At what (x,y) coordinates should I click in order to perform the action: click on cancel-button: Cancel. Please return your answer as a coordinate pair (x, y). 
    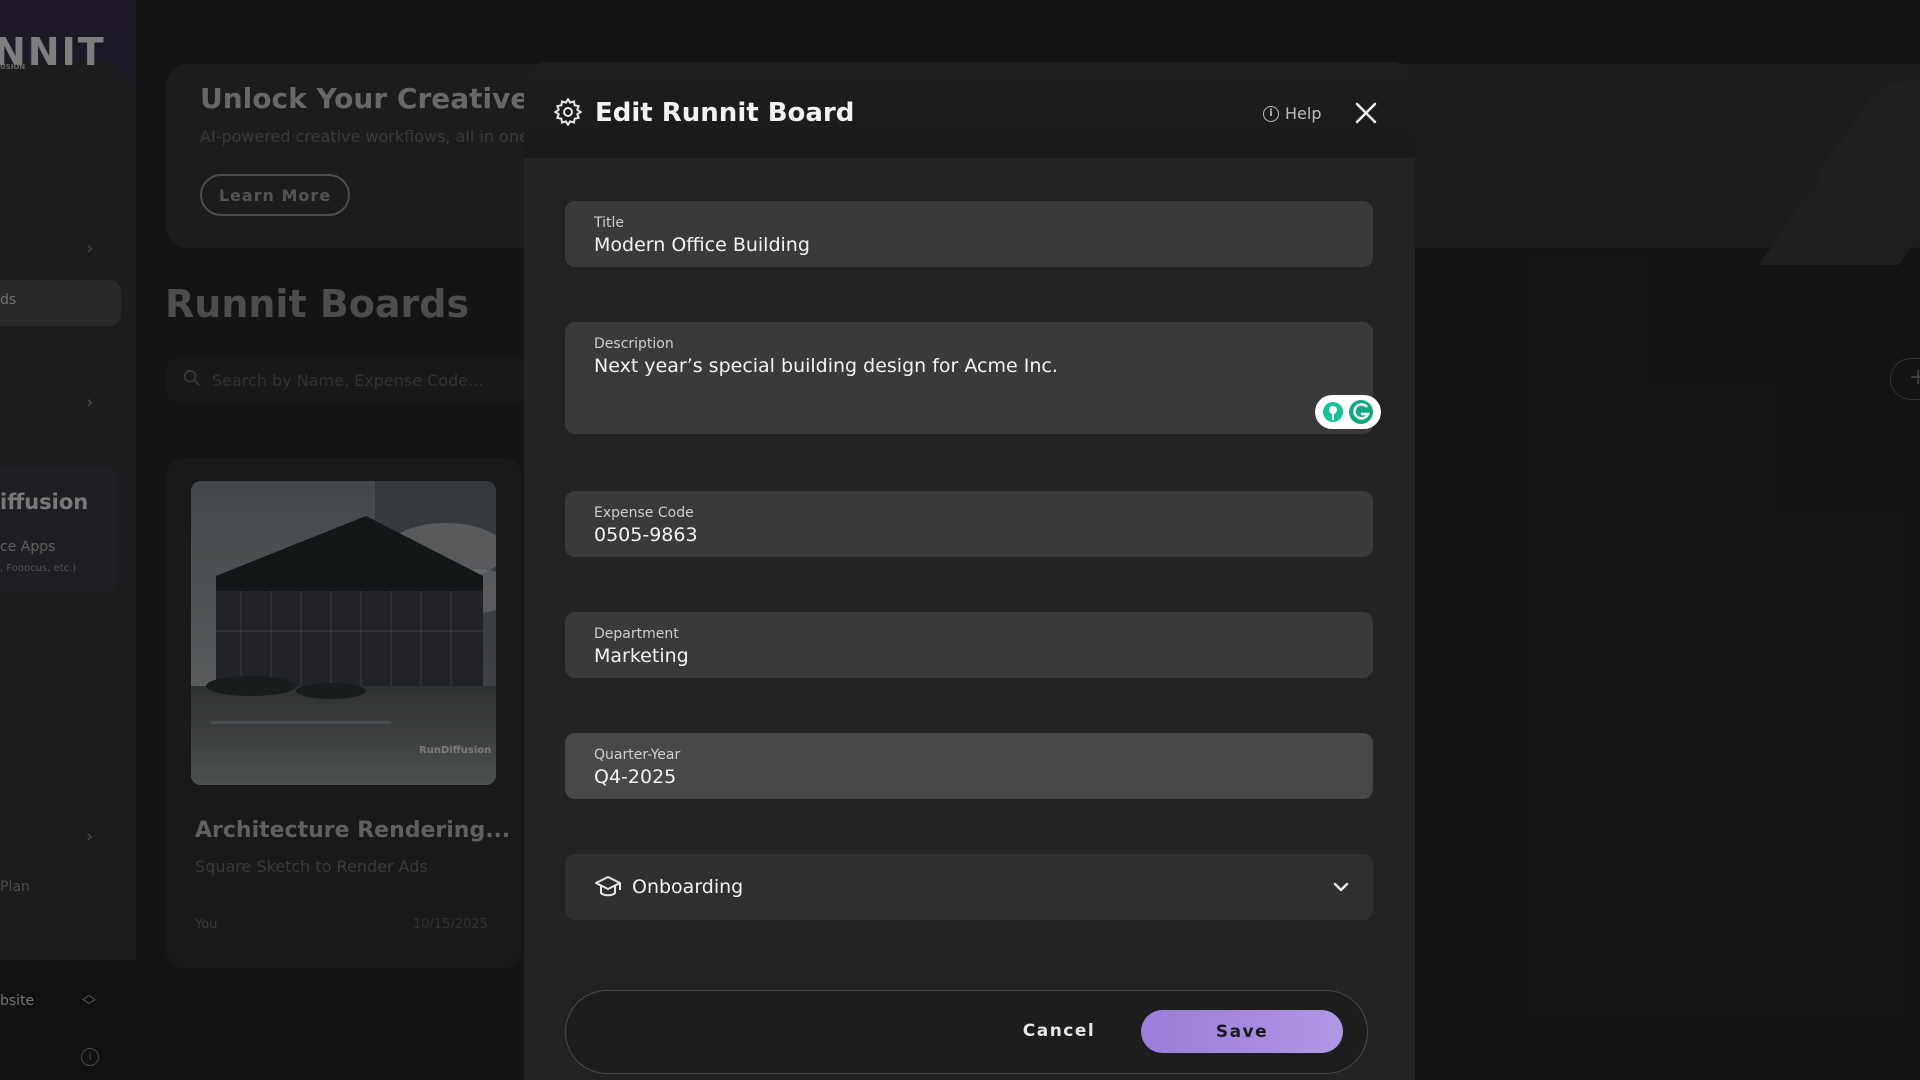
    Looking at the image, I should click on (1059, 1031).